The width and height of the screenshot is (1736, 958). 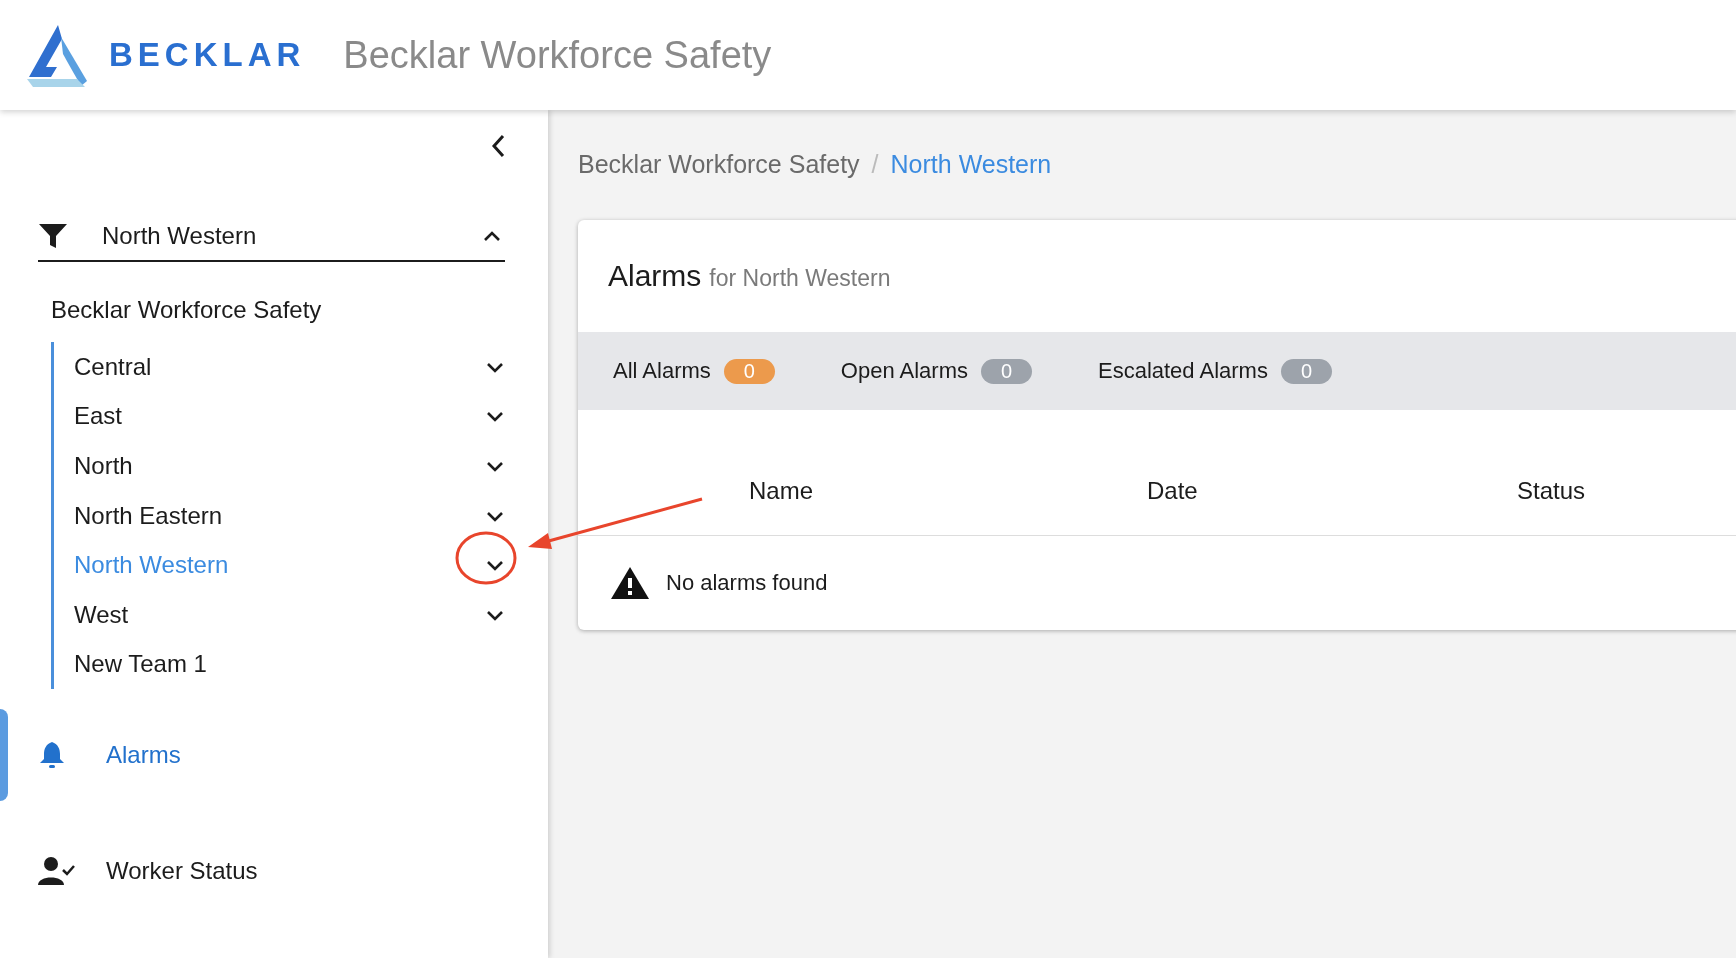 What do you see at coordinates (694, 371) in the screenshot?
I see `alarm-filter-tab: All Alarms 0` at bounding box center [694, 371].